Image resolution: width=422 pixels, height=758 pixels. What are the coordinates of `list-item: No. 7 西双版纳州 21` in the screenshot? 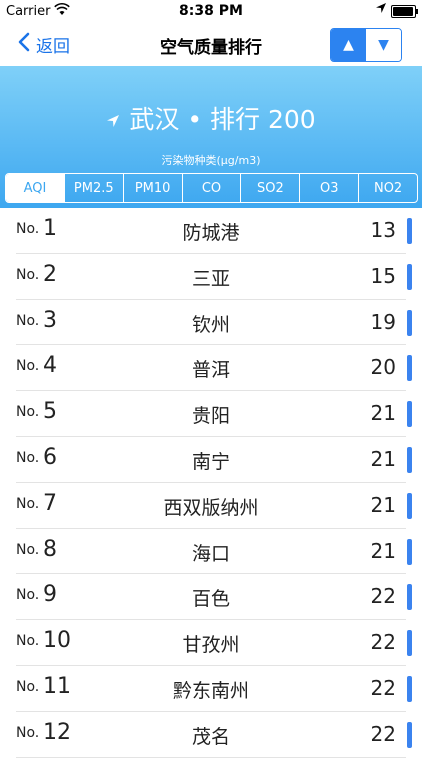 It's located at (214, 506).